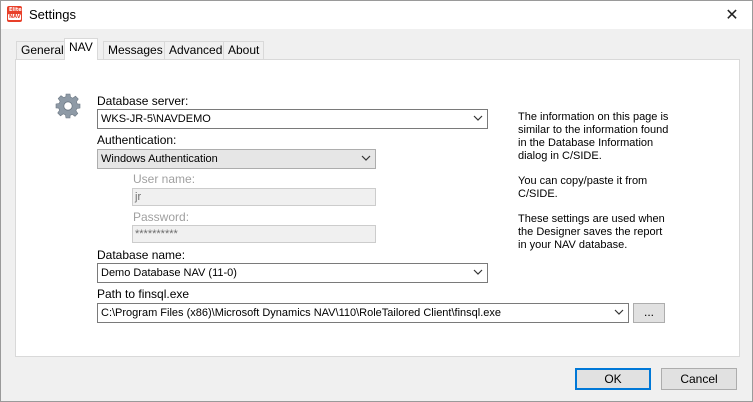  I want to click on password-label: Password:, so click(161, 217).